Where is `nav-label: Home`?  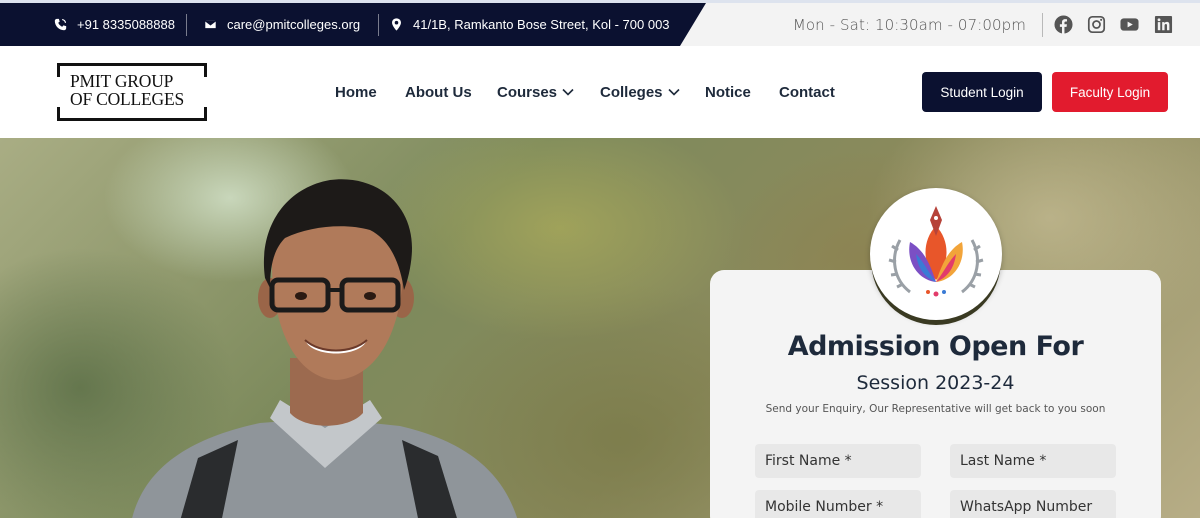 nav-label: Home is located at coordinates (356, 92).